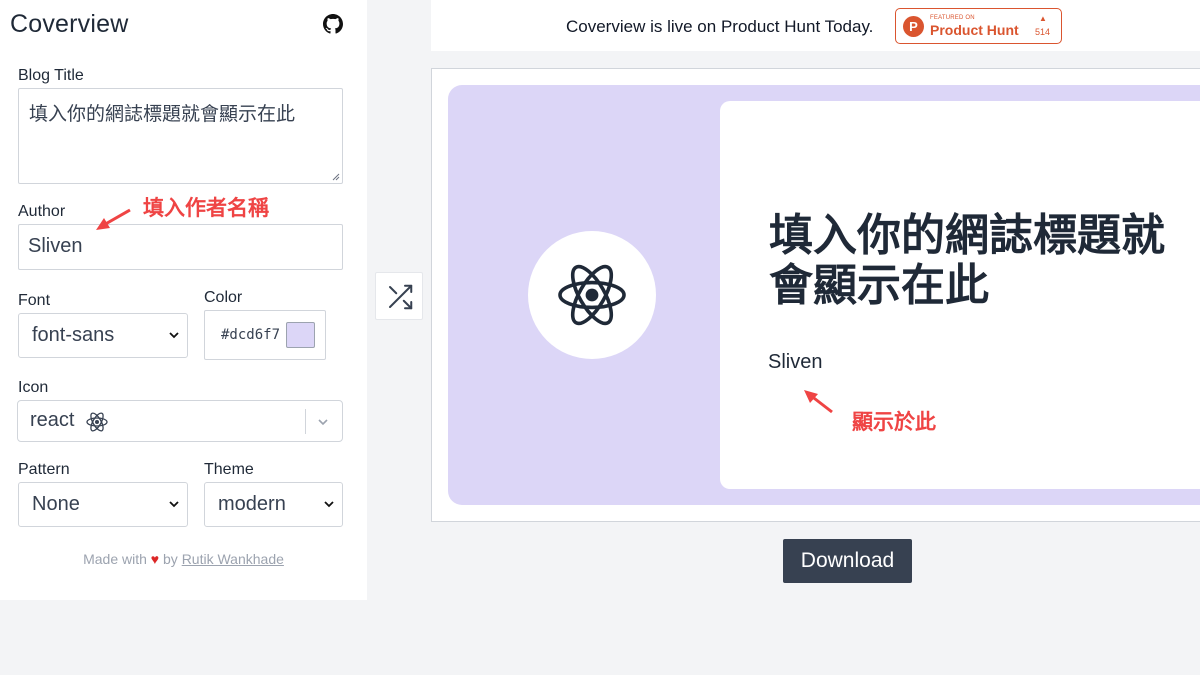 The height and width of the screenshot is (675, 1200). What do you see at coordinates (967, 260) in the screenshot?
I see `cover-title: 填入你的網誌標題就會顯示在此` at bounding box center [967, 260].